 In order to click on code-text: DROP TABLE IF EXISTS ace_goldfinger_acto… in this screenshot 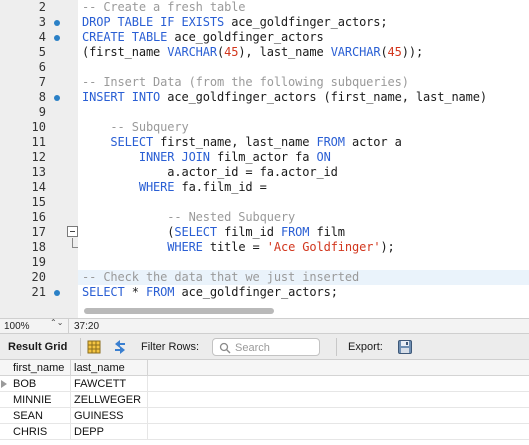, I will do `click(235, 22)`.